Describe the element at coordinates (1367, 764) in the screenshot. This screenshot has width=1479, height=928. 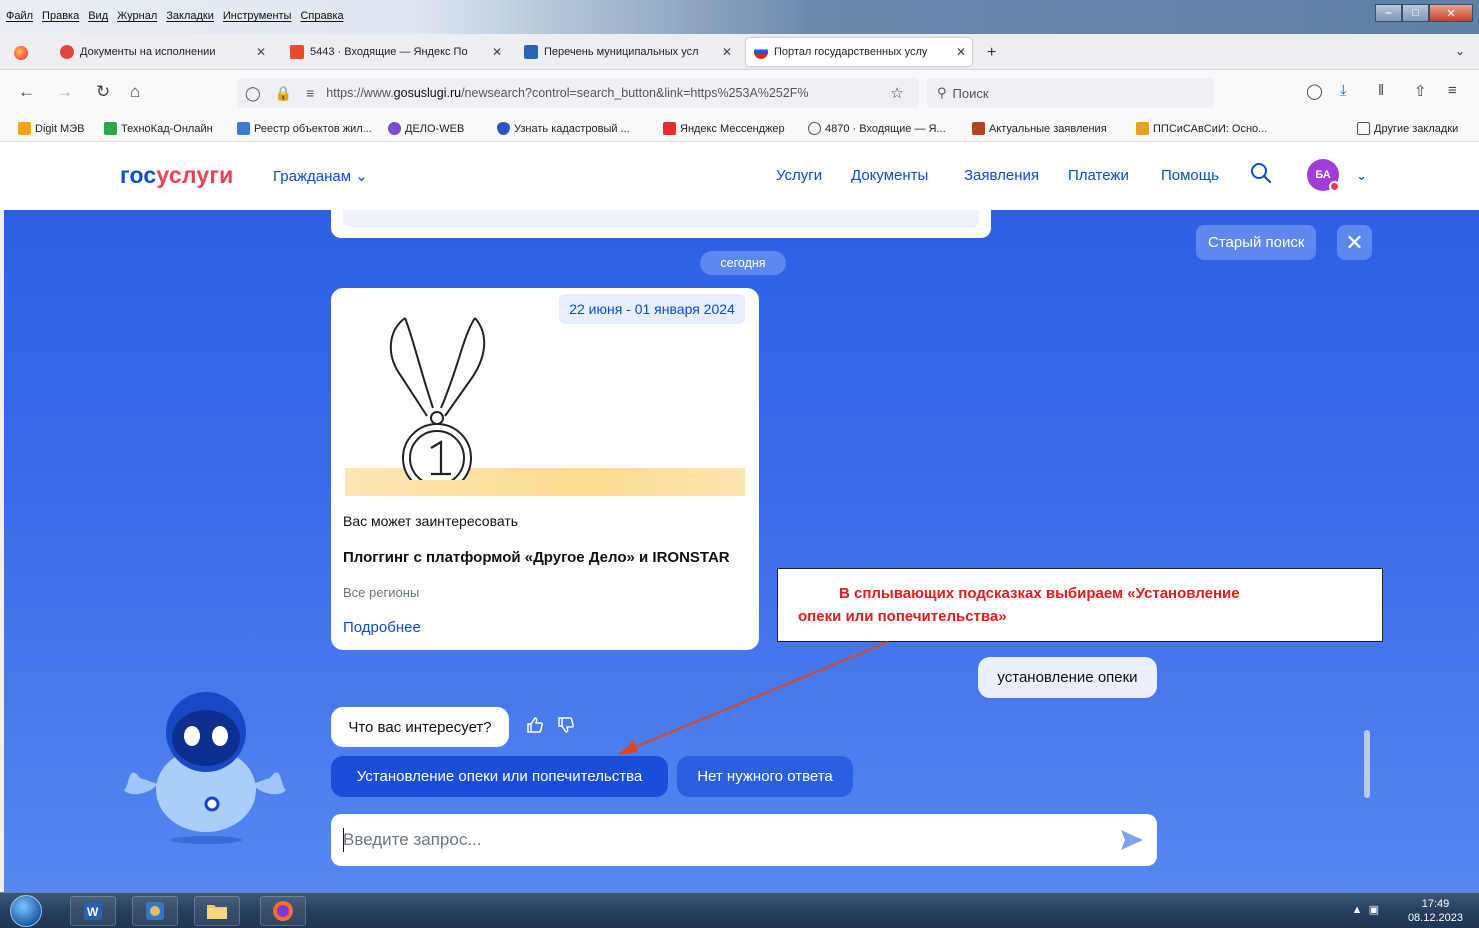
I see `chat-scrollbar` at that location.